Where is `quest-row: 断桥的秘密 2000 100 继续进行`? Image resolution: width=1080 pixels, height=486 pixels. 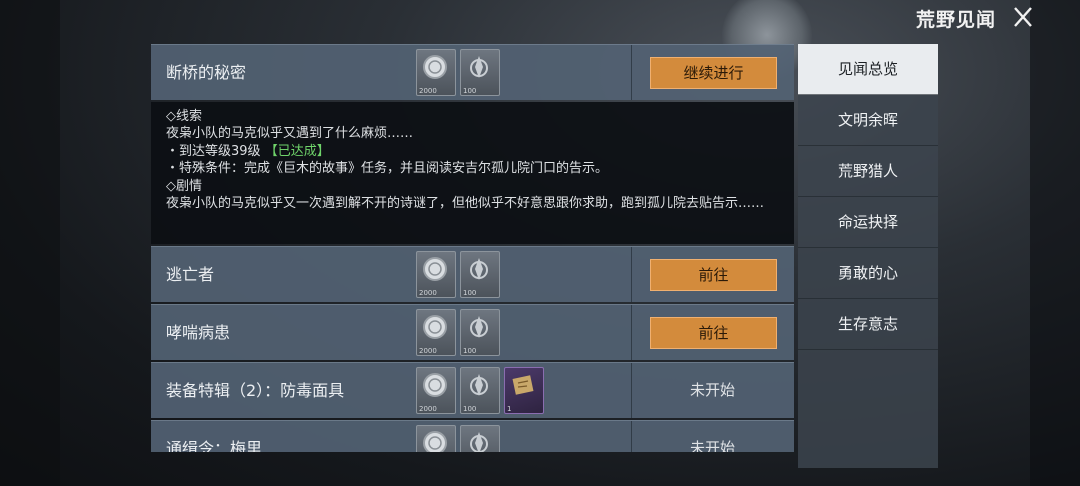
quest-row: 断桥的秘密 2000 100 继续进行 is located at coordinates (472, 72).